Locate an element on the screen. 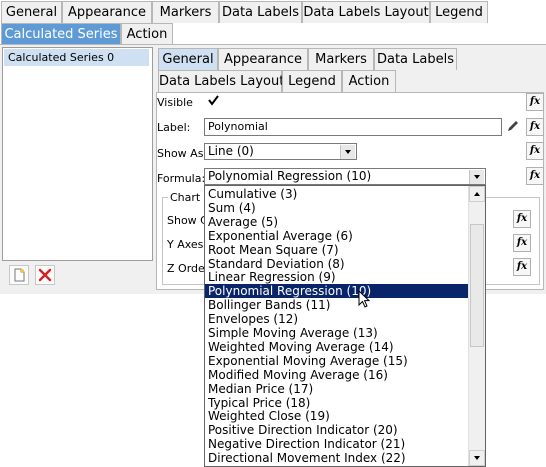 This screenshot has height=467, width=546. dropdown-option: Cumulative (3) is located at coordinates (336, 194).